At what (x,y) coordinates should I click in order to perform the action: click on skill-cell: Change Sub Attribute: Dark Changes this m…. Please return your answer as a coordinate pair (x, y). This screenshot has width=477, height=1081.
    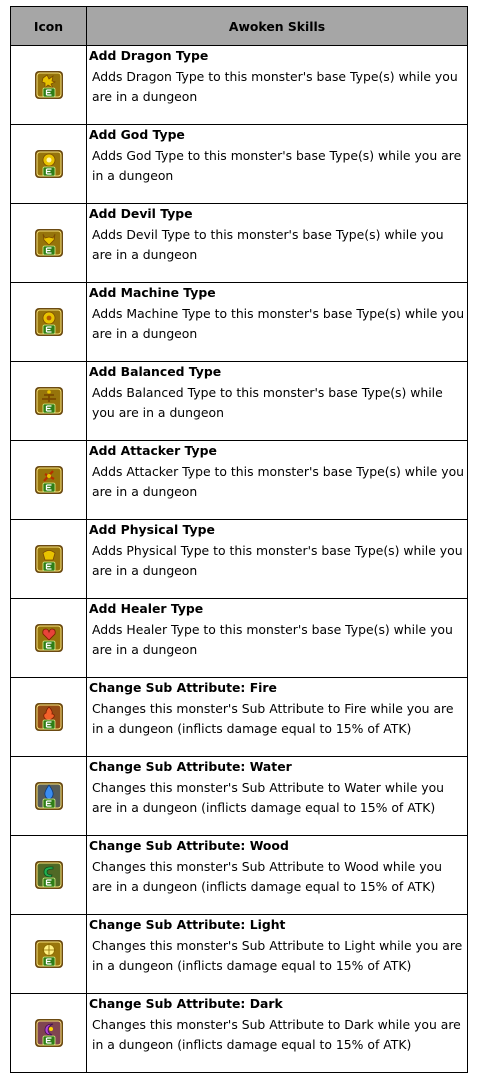
    Looking at the image, I should click on (277, 1033).